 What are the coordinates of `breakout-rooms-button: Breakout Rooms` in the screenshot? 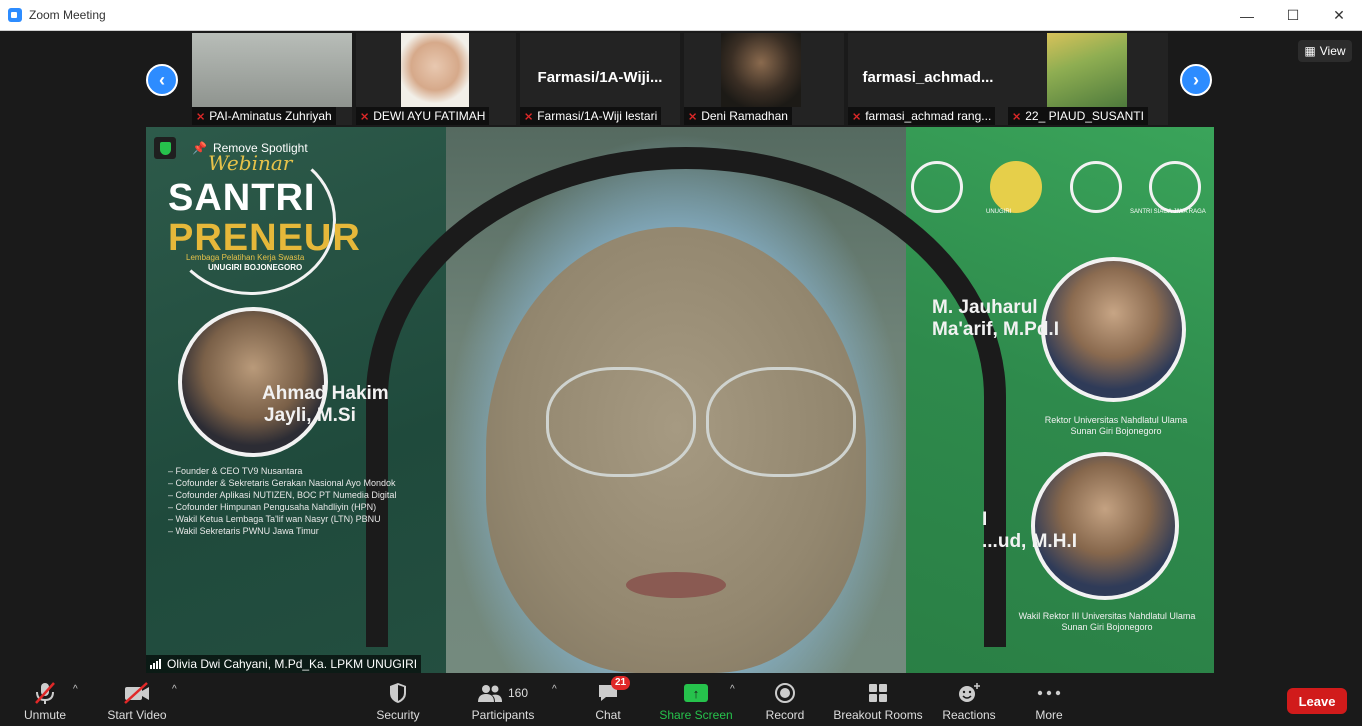 It's located at (878, 700).